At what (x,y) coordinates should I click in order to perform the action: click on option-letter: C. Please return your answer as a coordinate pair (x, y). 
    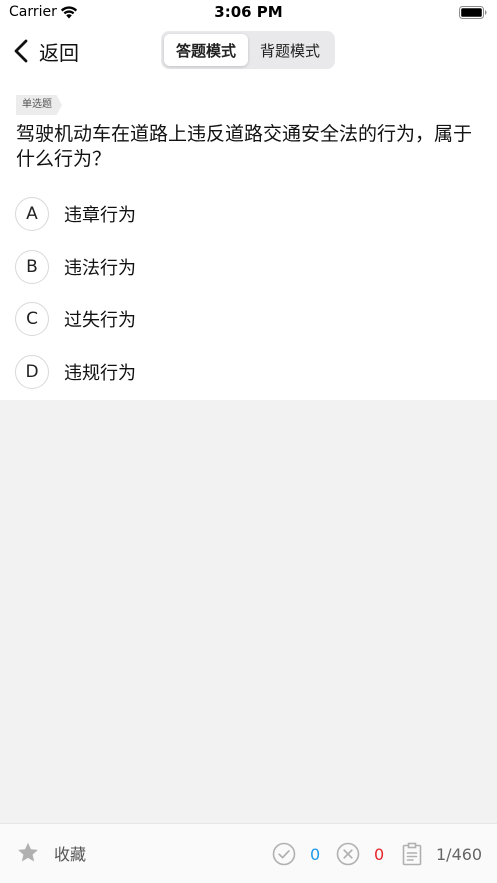
    Looking at the image, I should click on (32, 319).